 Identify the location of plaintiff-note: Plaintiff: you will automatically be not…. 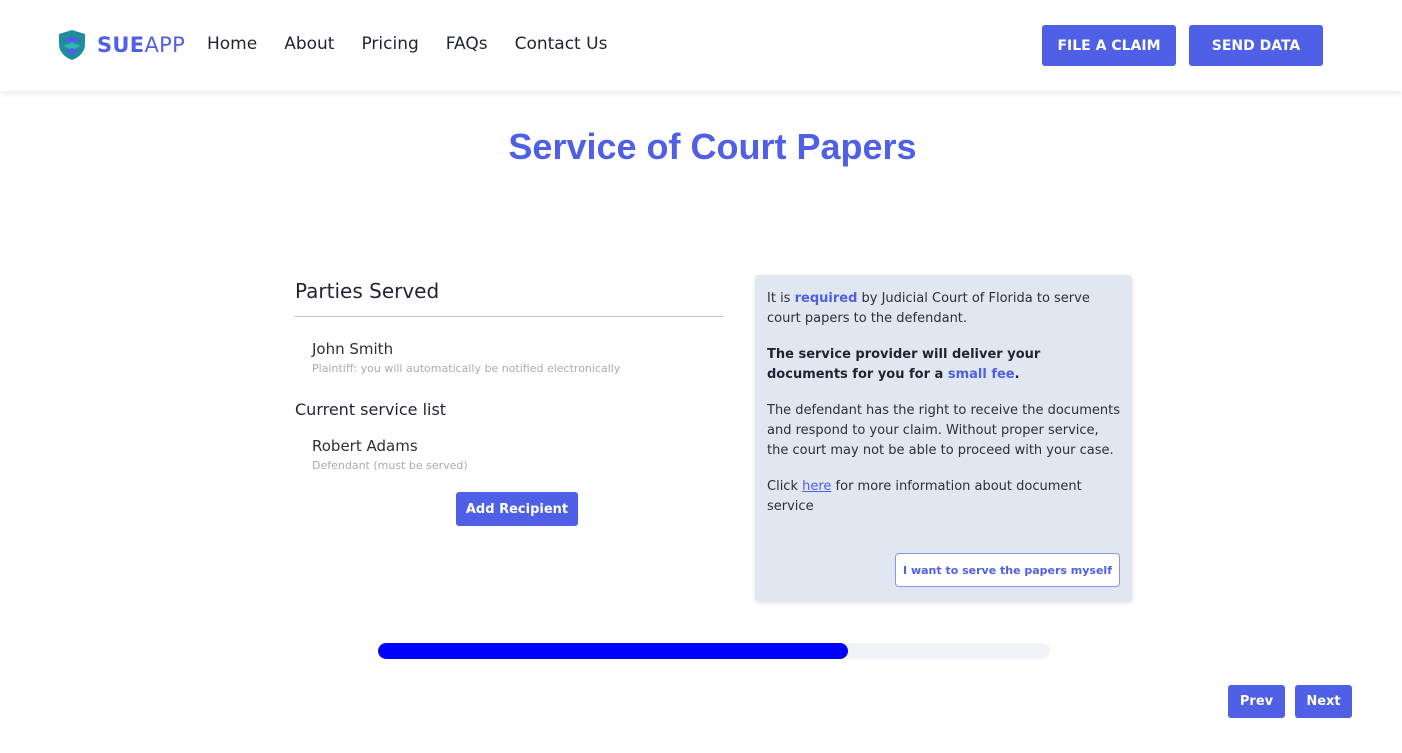
(466, 368).